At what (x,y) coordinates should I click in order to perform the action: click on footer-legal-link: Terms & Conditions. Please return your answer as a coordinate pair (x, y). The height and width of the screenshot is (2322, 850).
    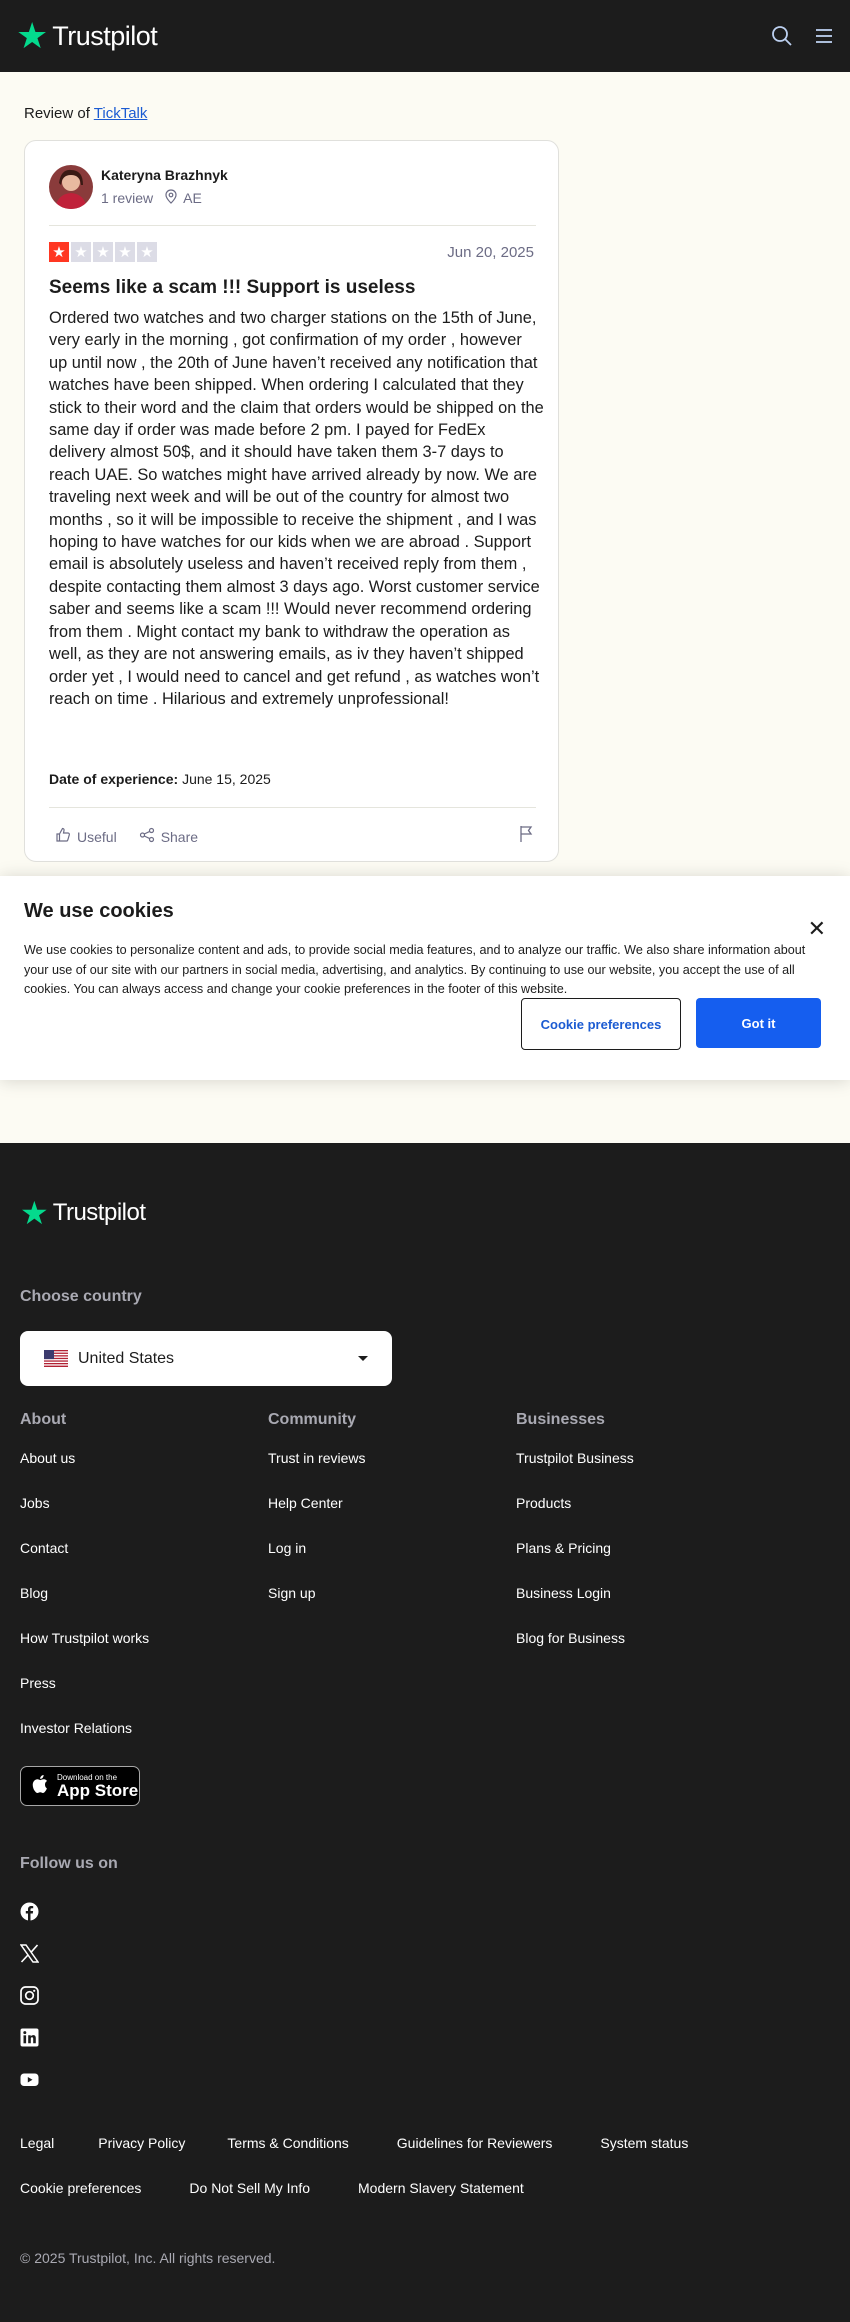
    Looking at the image, I should click on (287, 2143).